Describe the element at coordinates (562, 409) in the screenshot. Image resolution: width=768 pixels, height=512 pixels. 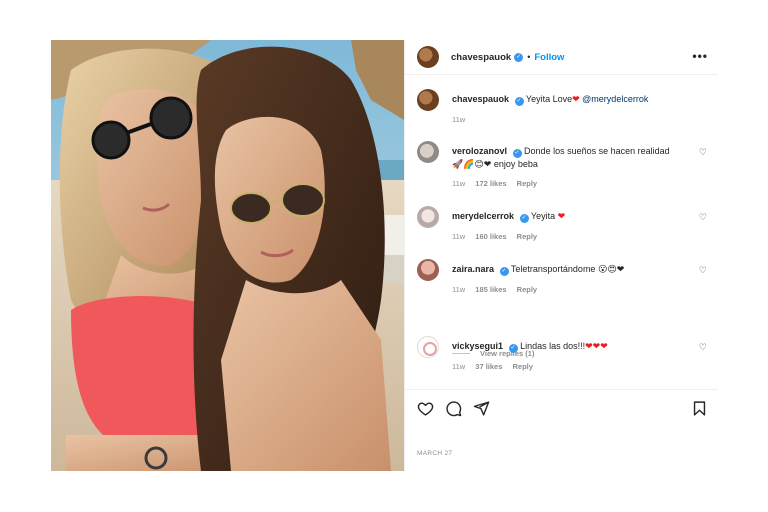
I see `post-actions-bar` at that location.